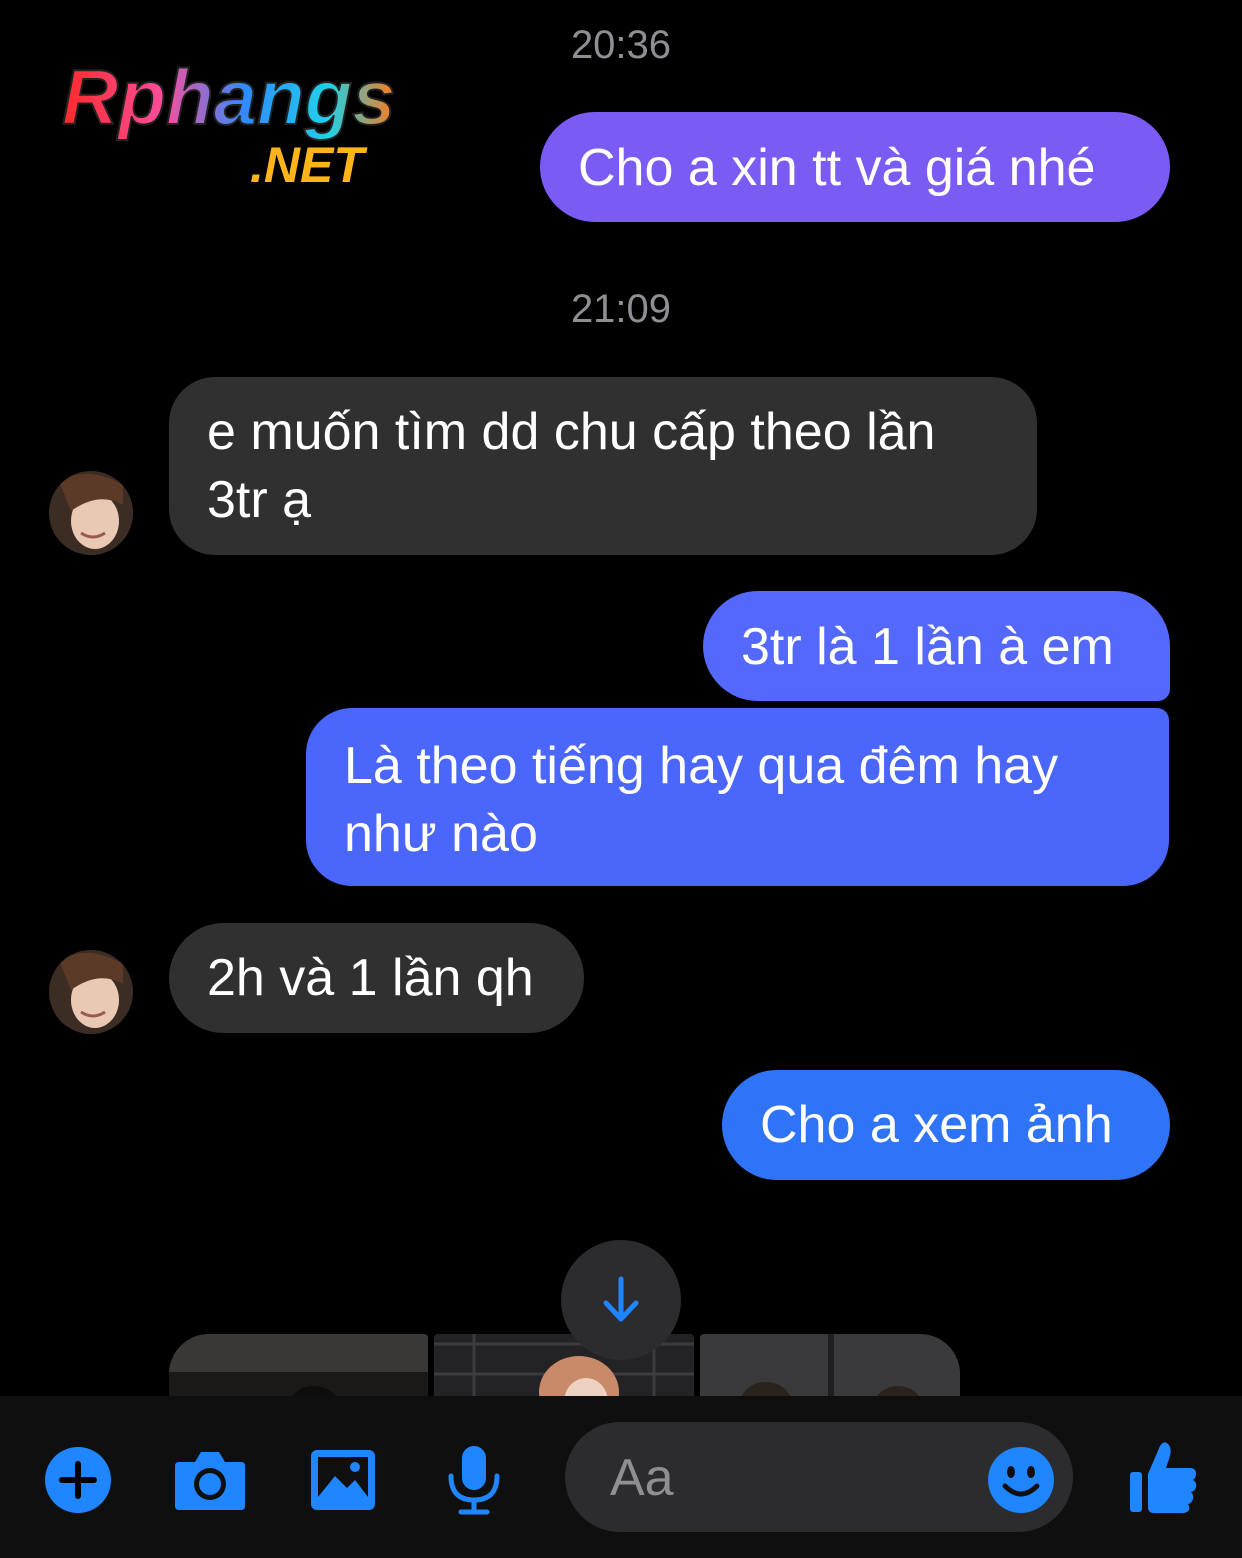 The height and width of the screenshot is (1558, 1242). Describe the element at coordinates (701, 766) in the screenshot. I see `message-text-line: Là theo tiếng hay qua đêm hay` at that location.